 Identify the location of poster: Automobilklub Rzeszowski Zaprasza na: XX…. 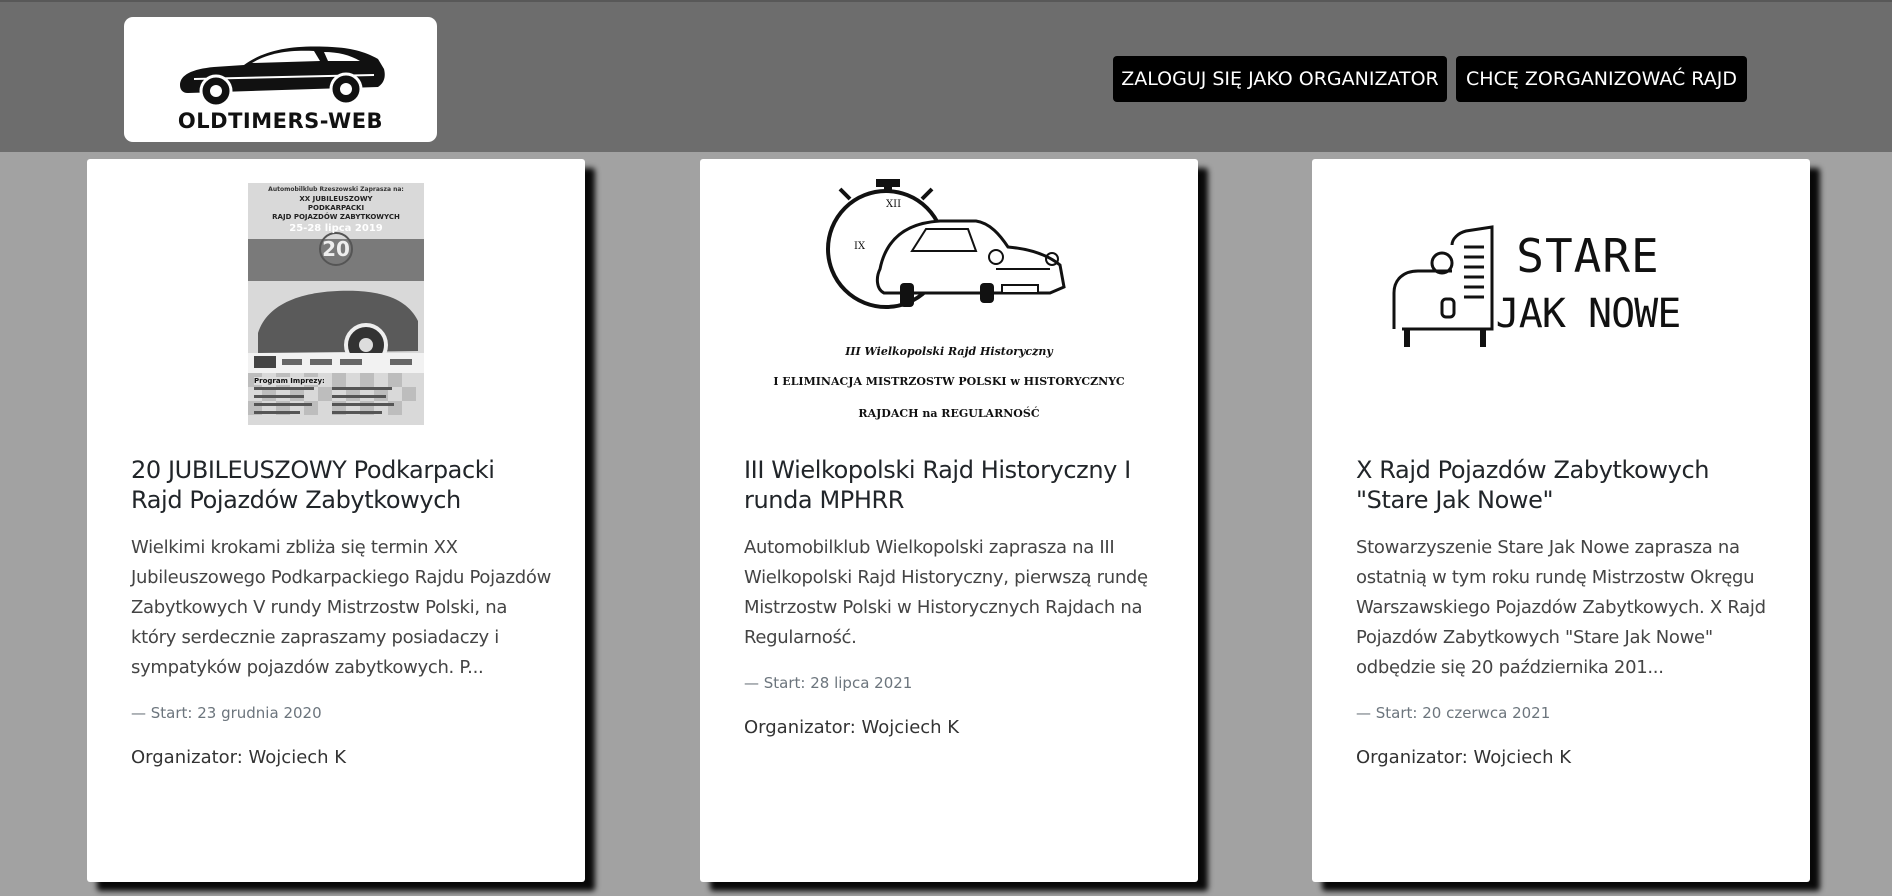
(336, 304).